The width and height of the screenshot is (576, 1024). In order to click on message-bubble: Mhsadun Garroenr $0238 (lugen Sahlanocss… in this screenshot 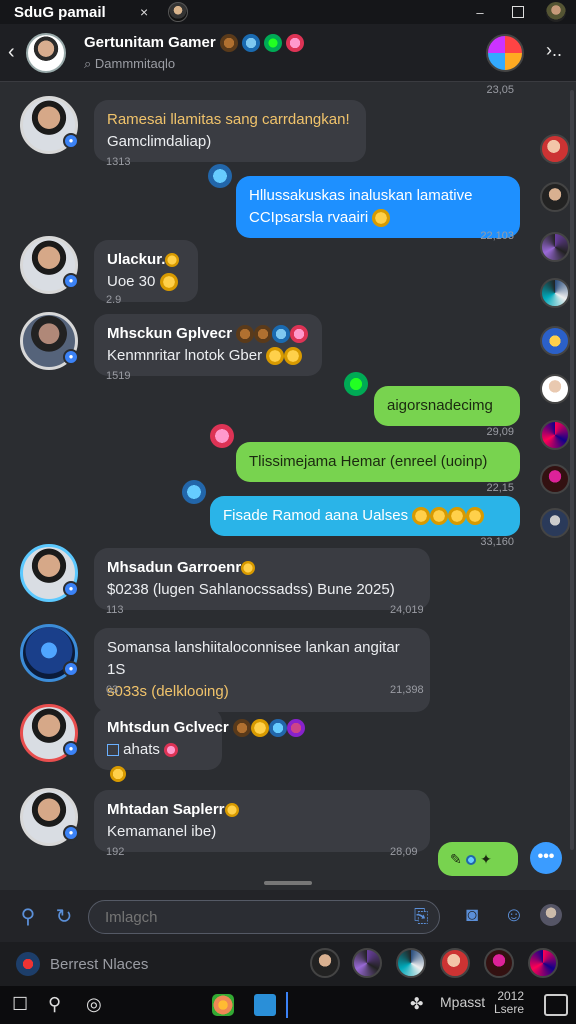, I will do `click(262, 579)`.